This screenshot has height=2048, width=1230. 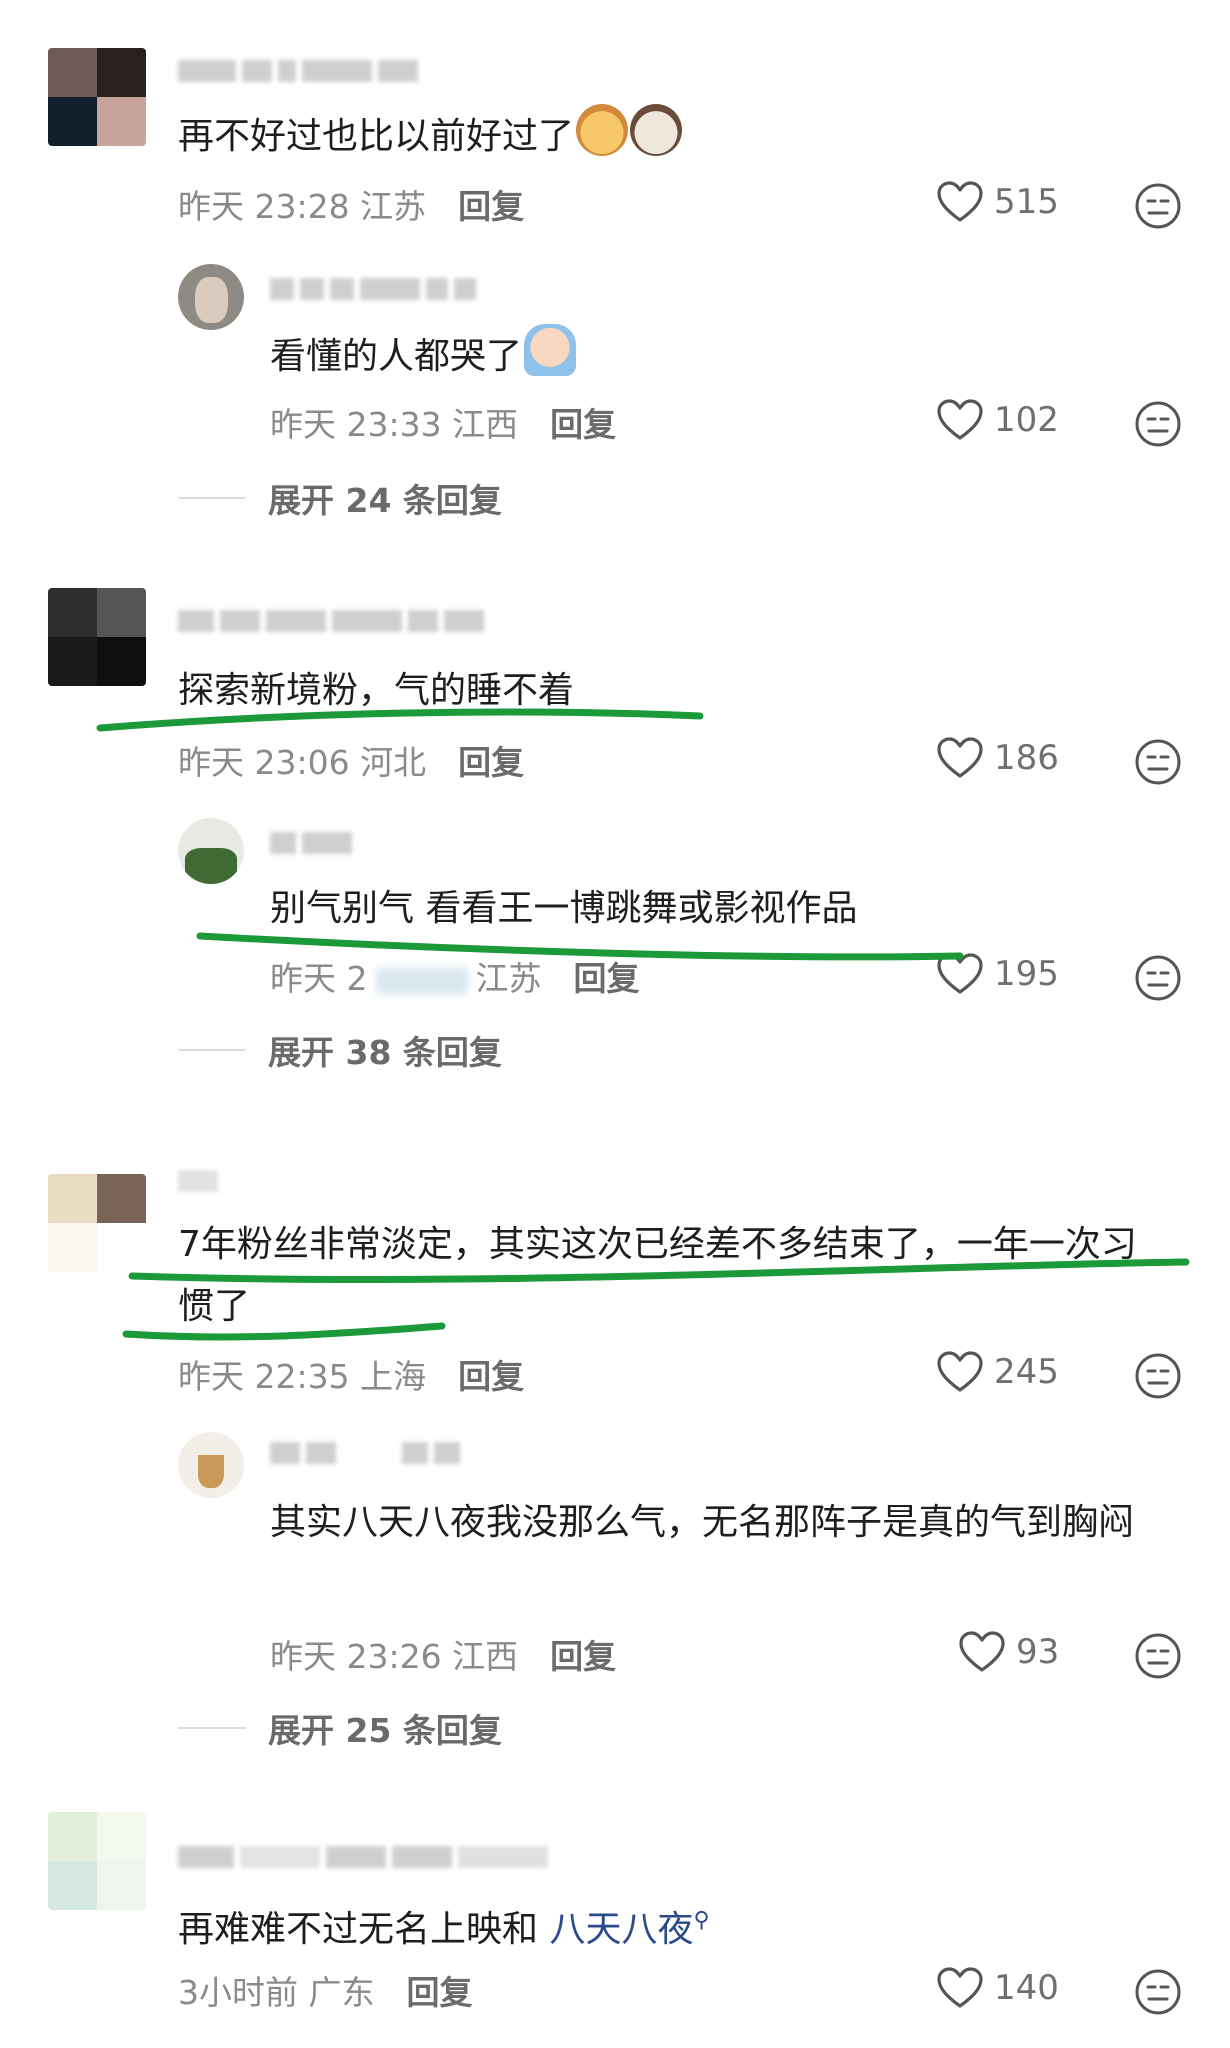 I want to click on reply-meta: 昨天 23:33 江西 回复, so click(x=443, y=424).